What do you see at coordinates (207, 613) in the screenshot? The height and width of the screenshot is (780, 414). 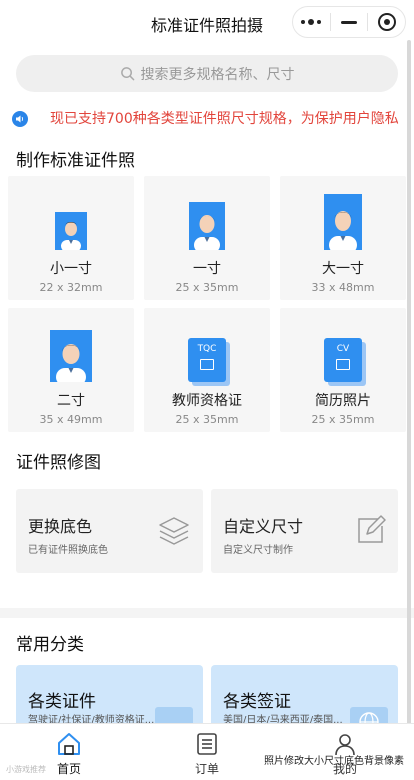 I see `section-divider` at bounding box center [207, 613].